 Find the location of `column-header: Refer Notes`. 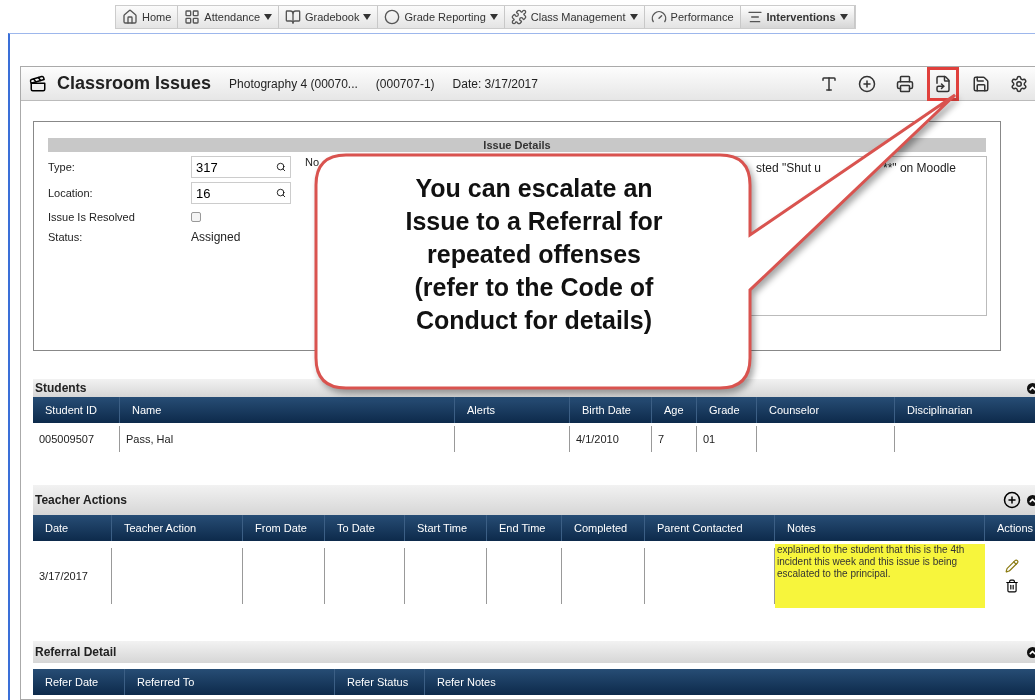

column-header: Refer Notes is located at coordinates (730, 682).